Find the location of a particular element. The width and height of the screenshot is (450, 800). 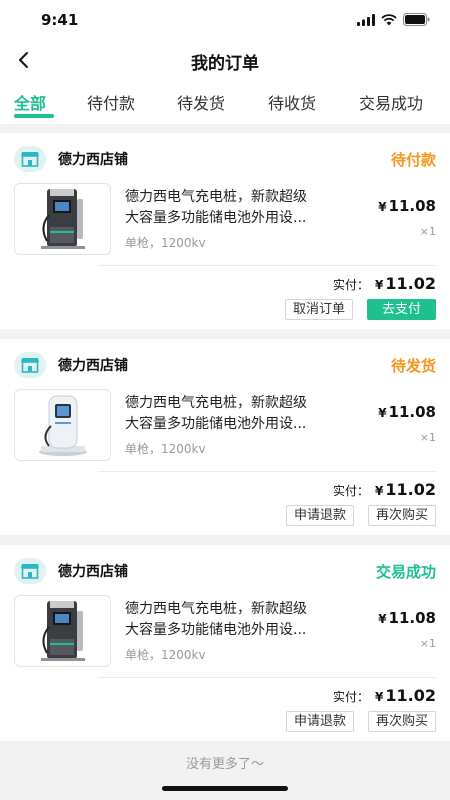

page-title: 我的订单 is located at coordinates (225, 64).